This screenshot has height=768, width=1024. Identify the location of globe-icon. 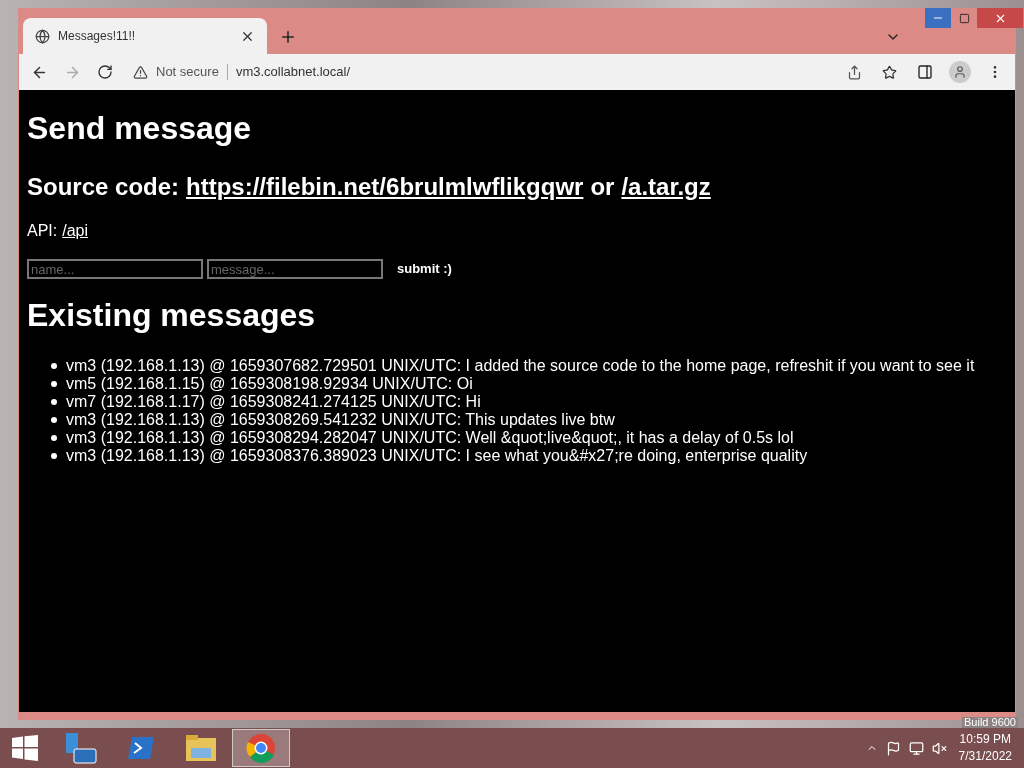
(42, 36).